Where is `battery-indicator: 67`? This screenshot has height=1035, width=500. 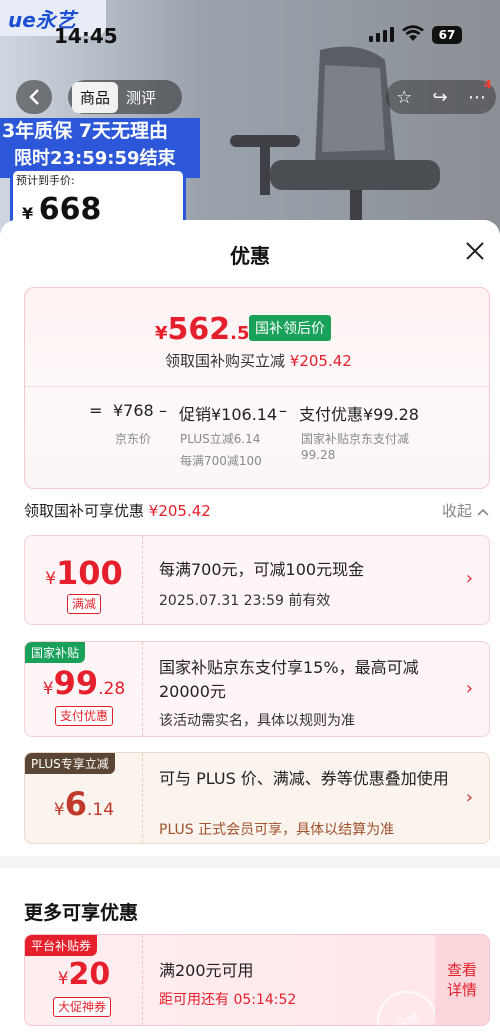 battery-indicator: 67 is located at coordinates (447, 35).